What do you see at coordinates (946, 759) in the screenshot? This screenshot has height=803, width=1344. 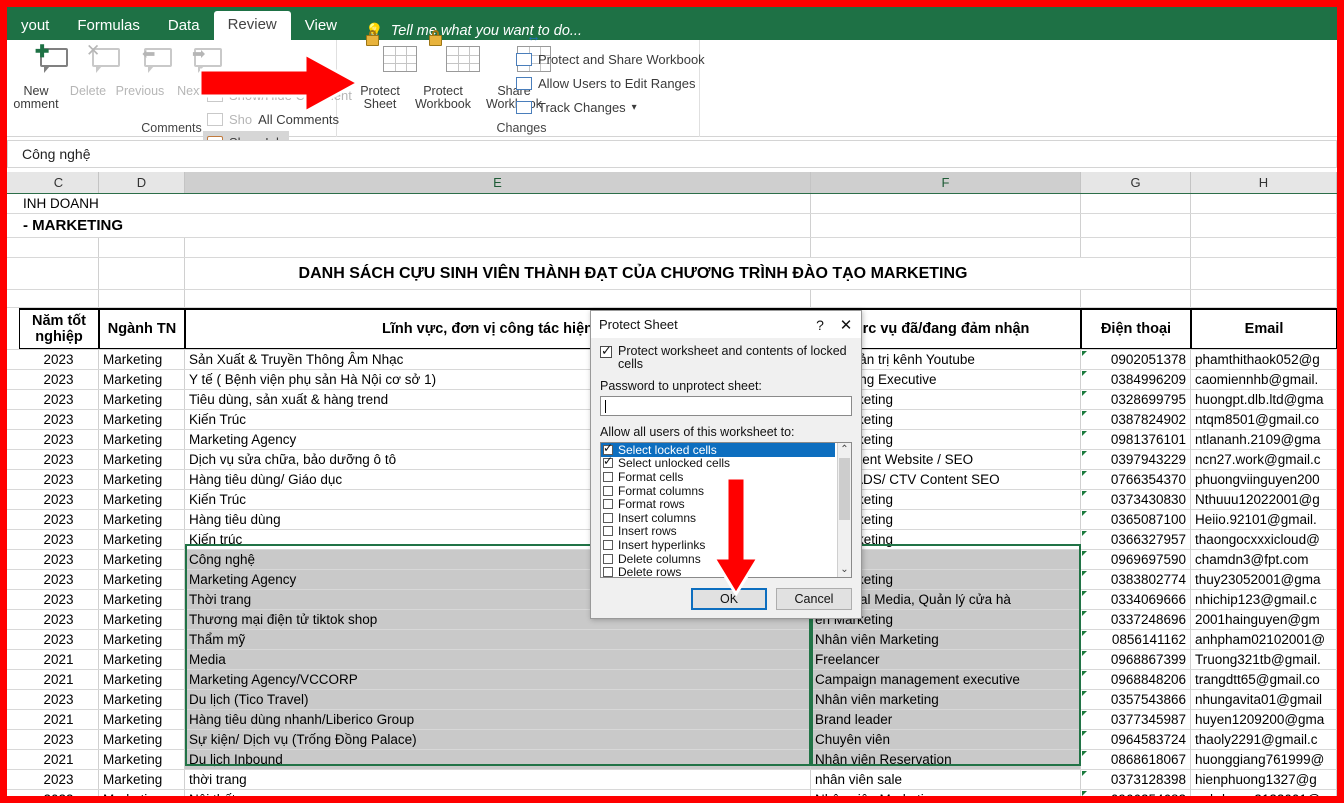 I see `cell-position: Nhân viên Reservation` at bounding box center [946, 759].